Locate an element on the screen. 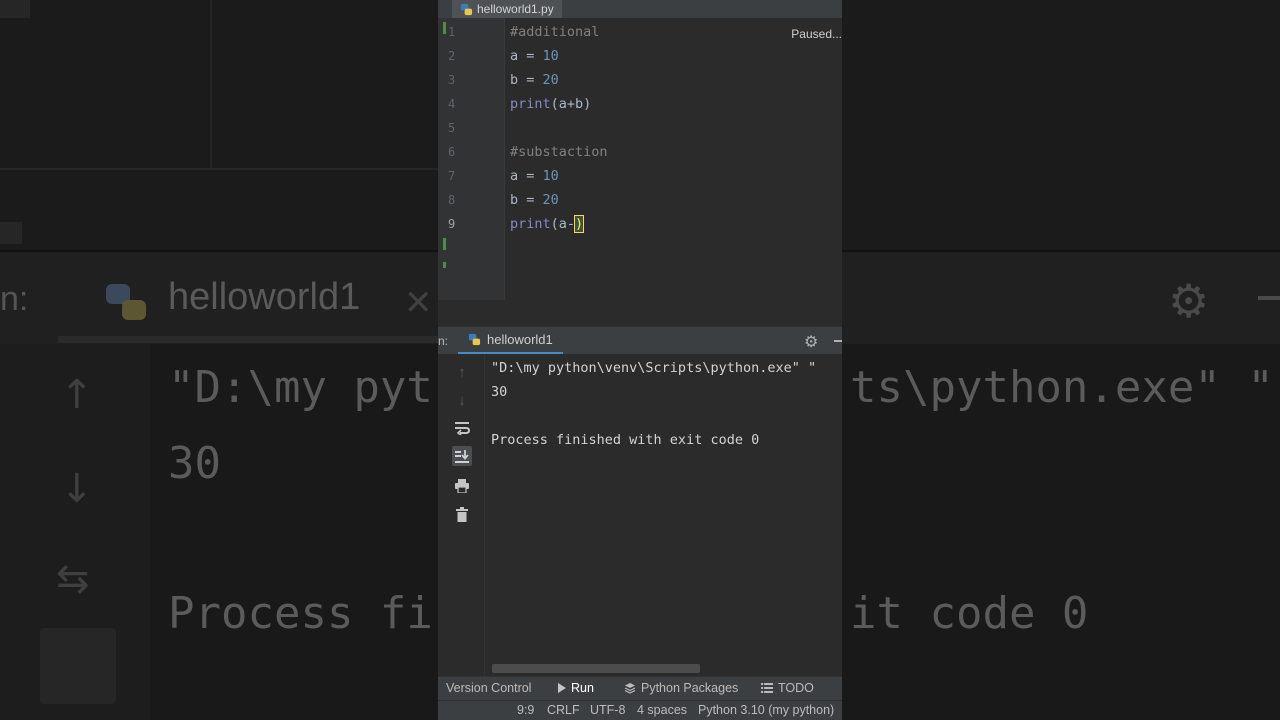  indent-setting: 4 spaces is located at coordinates (662, 710).